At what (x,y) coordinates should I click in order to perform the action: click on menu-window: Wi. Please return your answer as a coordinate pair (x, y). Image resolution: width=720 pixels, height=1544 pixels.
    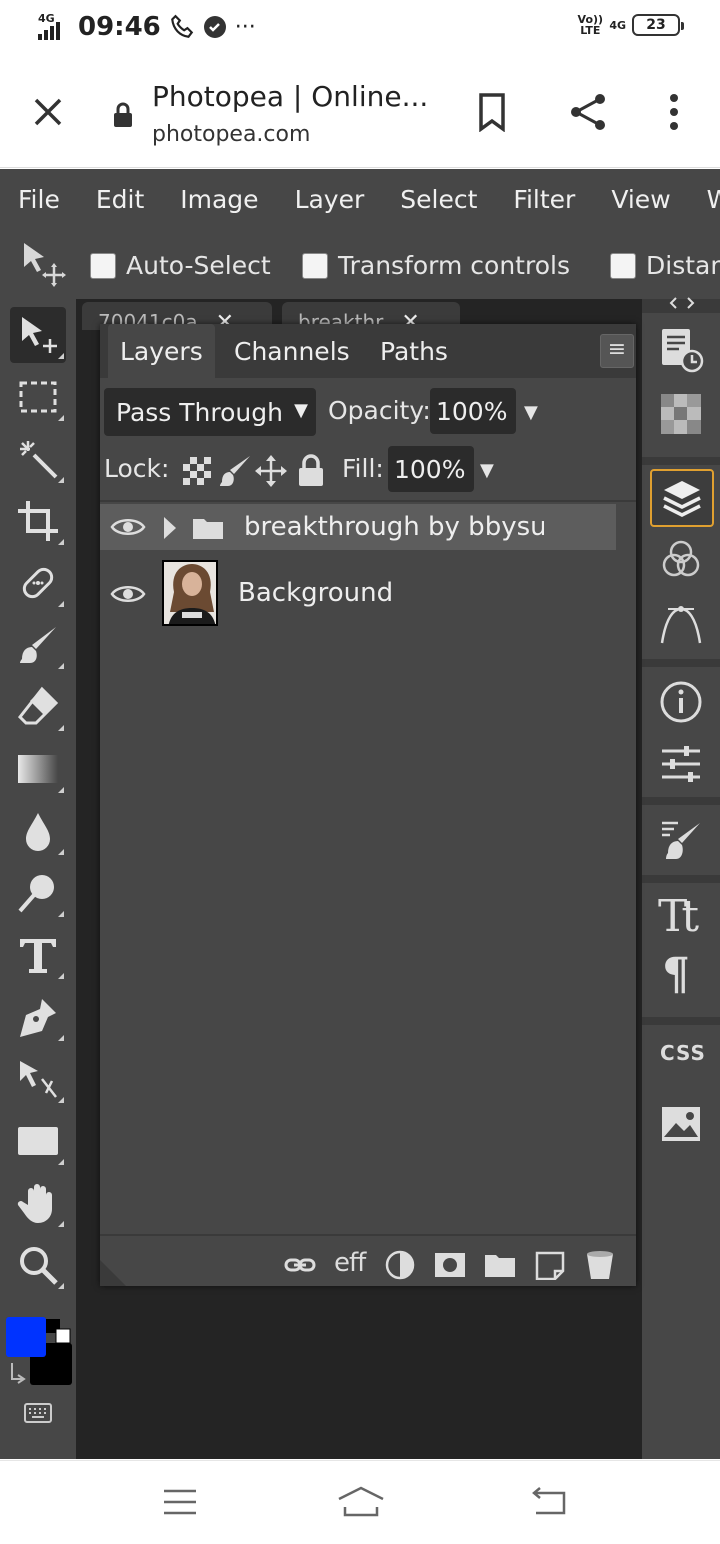
    Looking at the image, I should click on (704, 199).